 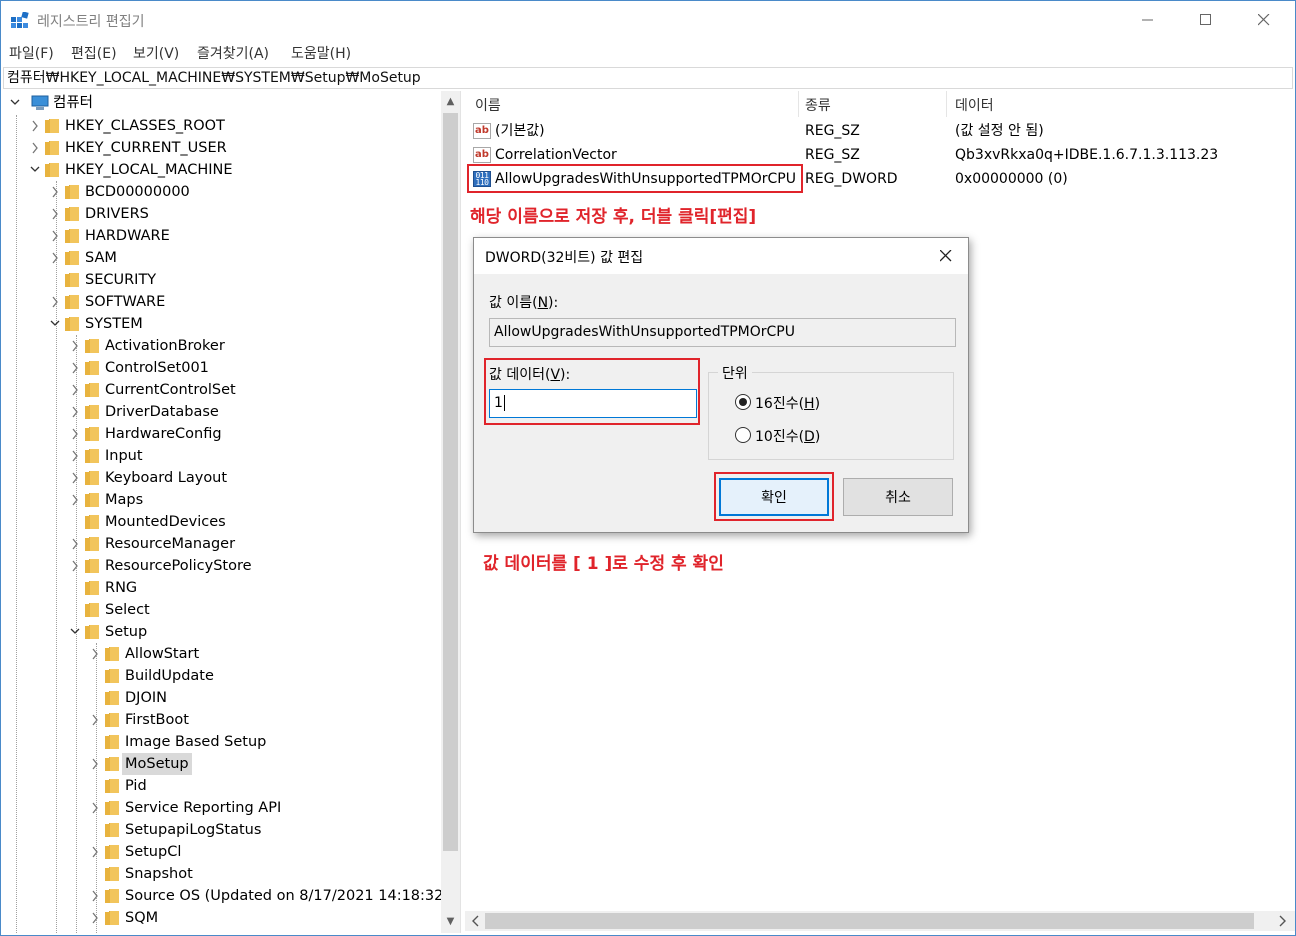 What do you see at coordinates (92, 522) in the screenshot?
I see `folder-icon` at bounding box center [92, 522].